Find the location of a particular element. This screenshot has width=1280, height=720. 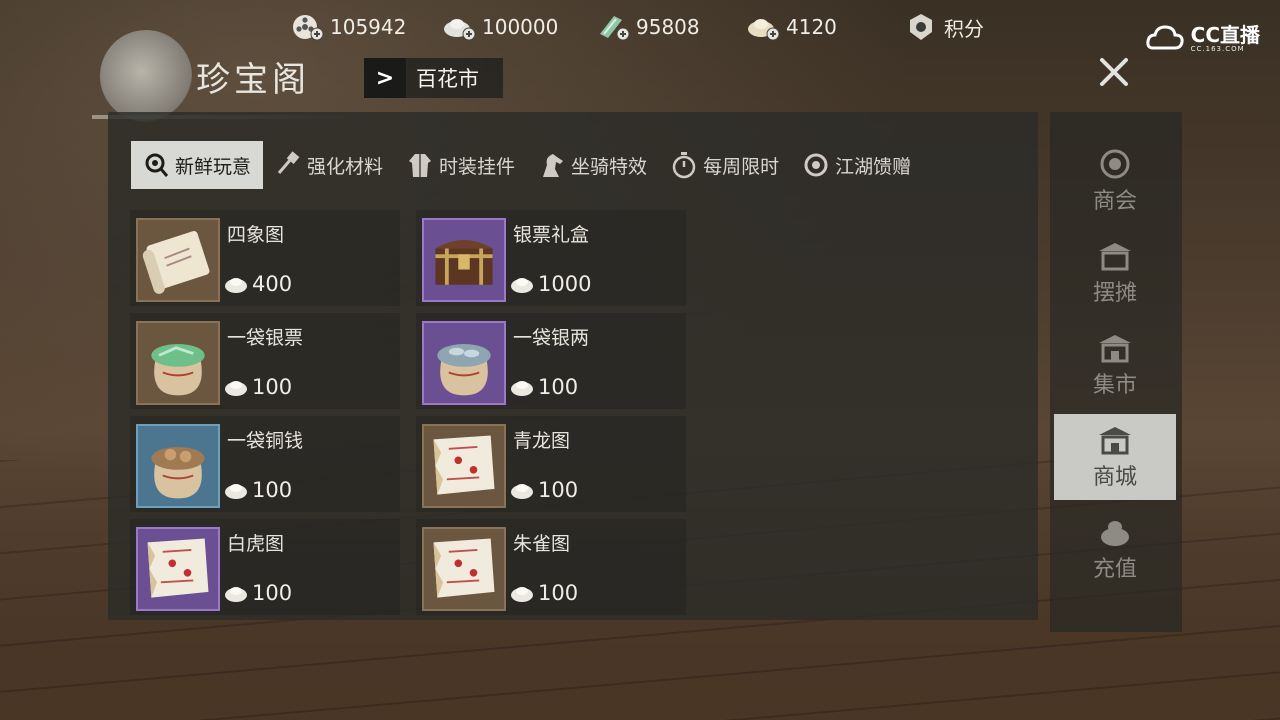

stopwatch-icon is located at coordinates (684, 165).